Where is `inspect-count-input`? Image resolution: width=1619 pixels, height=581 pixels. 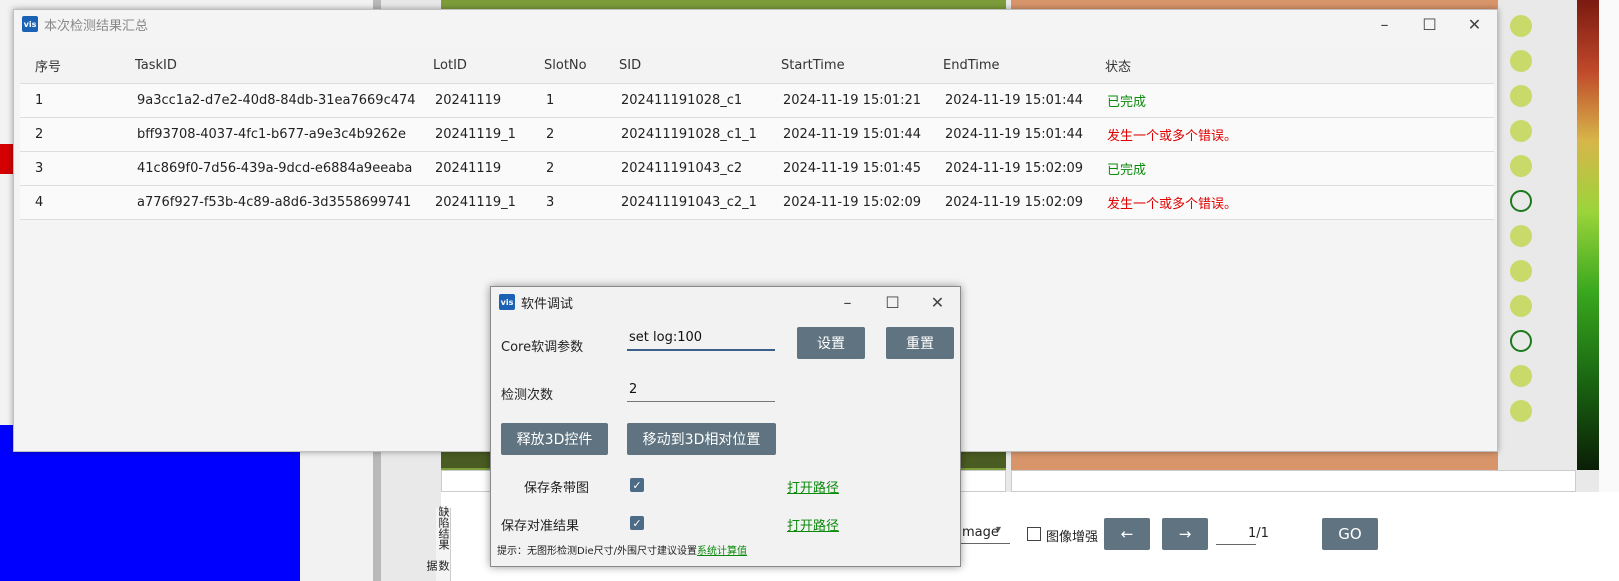 inspect-count-input is located at coordinates (701, 392).